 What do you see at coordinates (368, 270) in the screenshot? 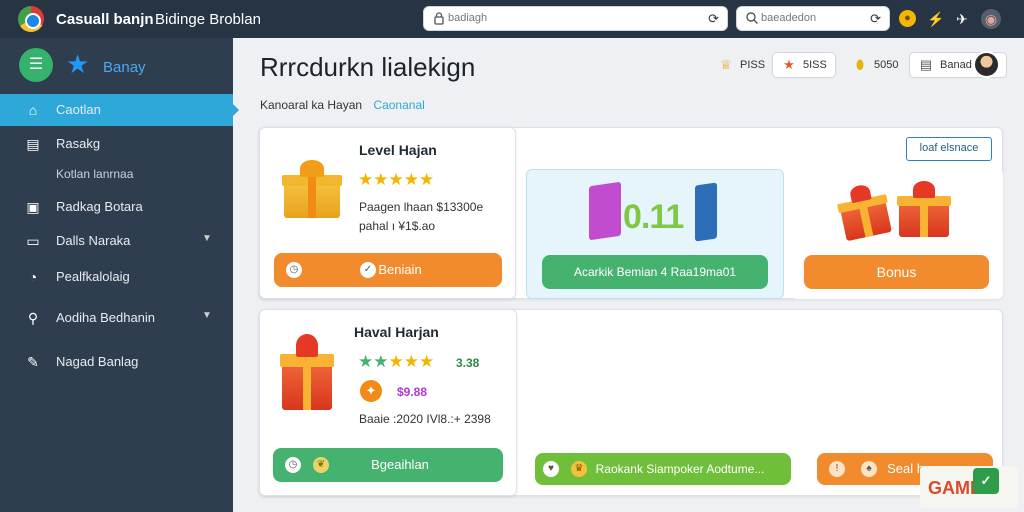
I see `check-icon: ✓` at bounding box center [368, 270].